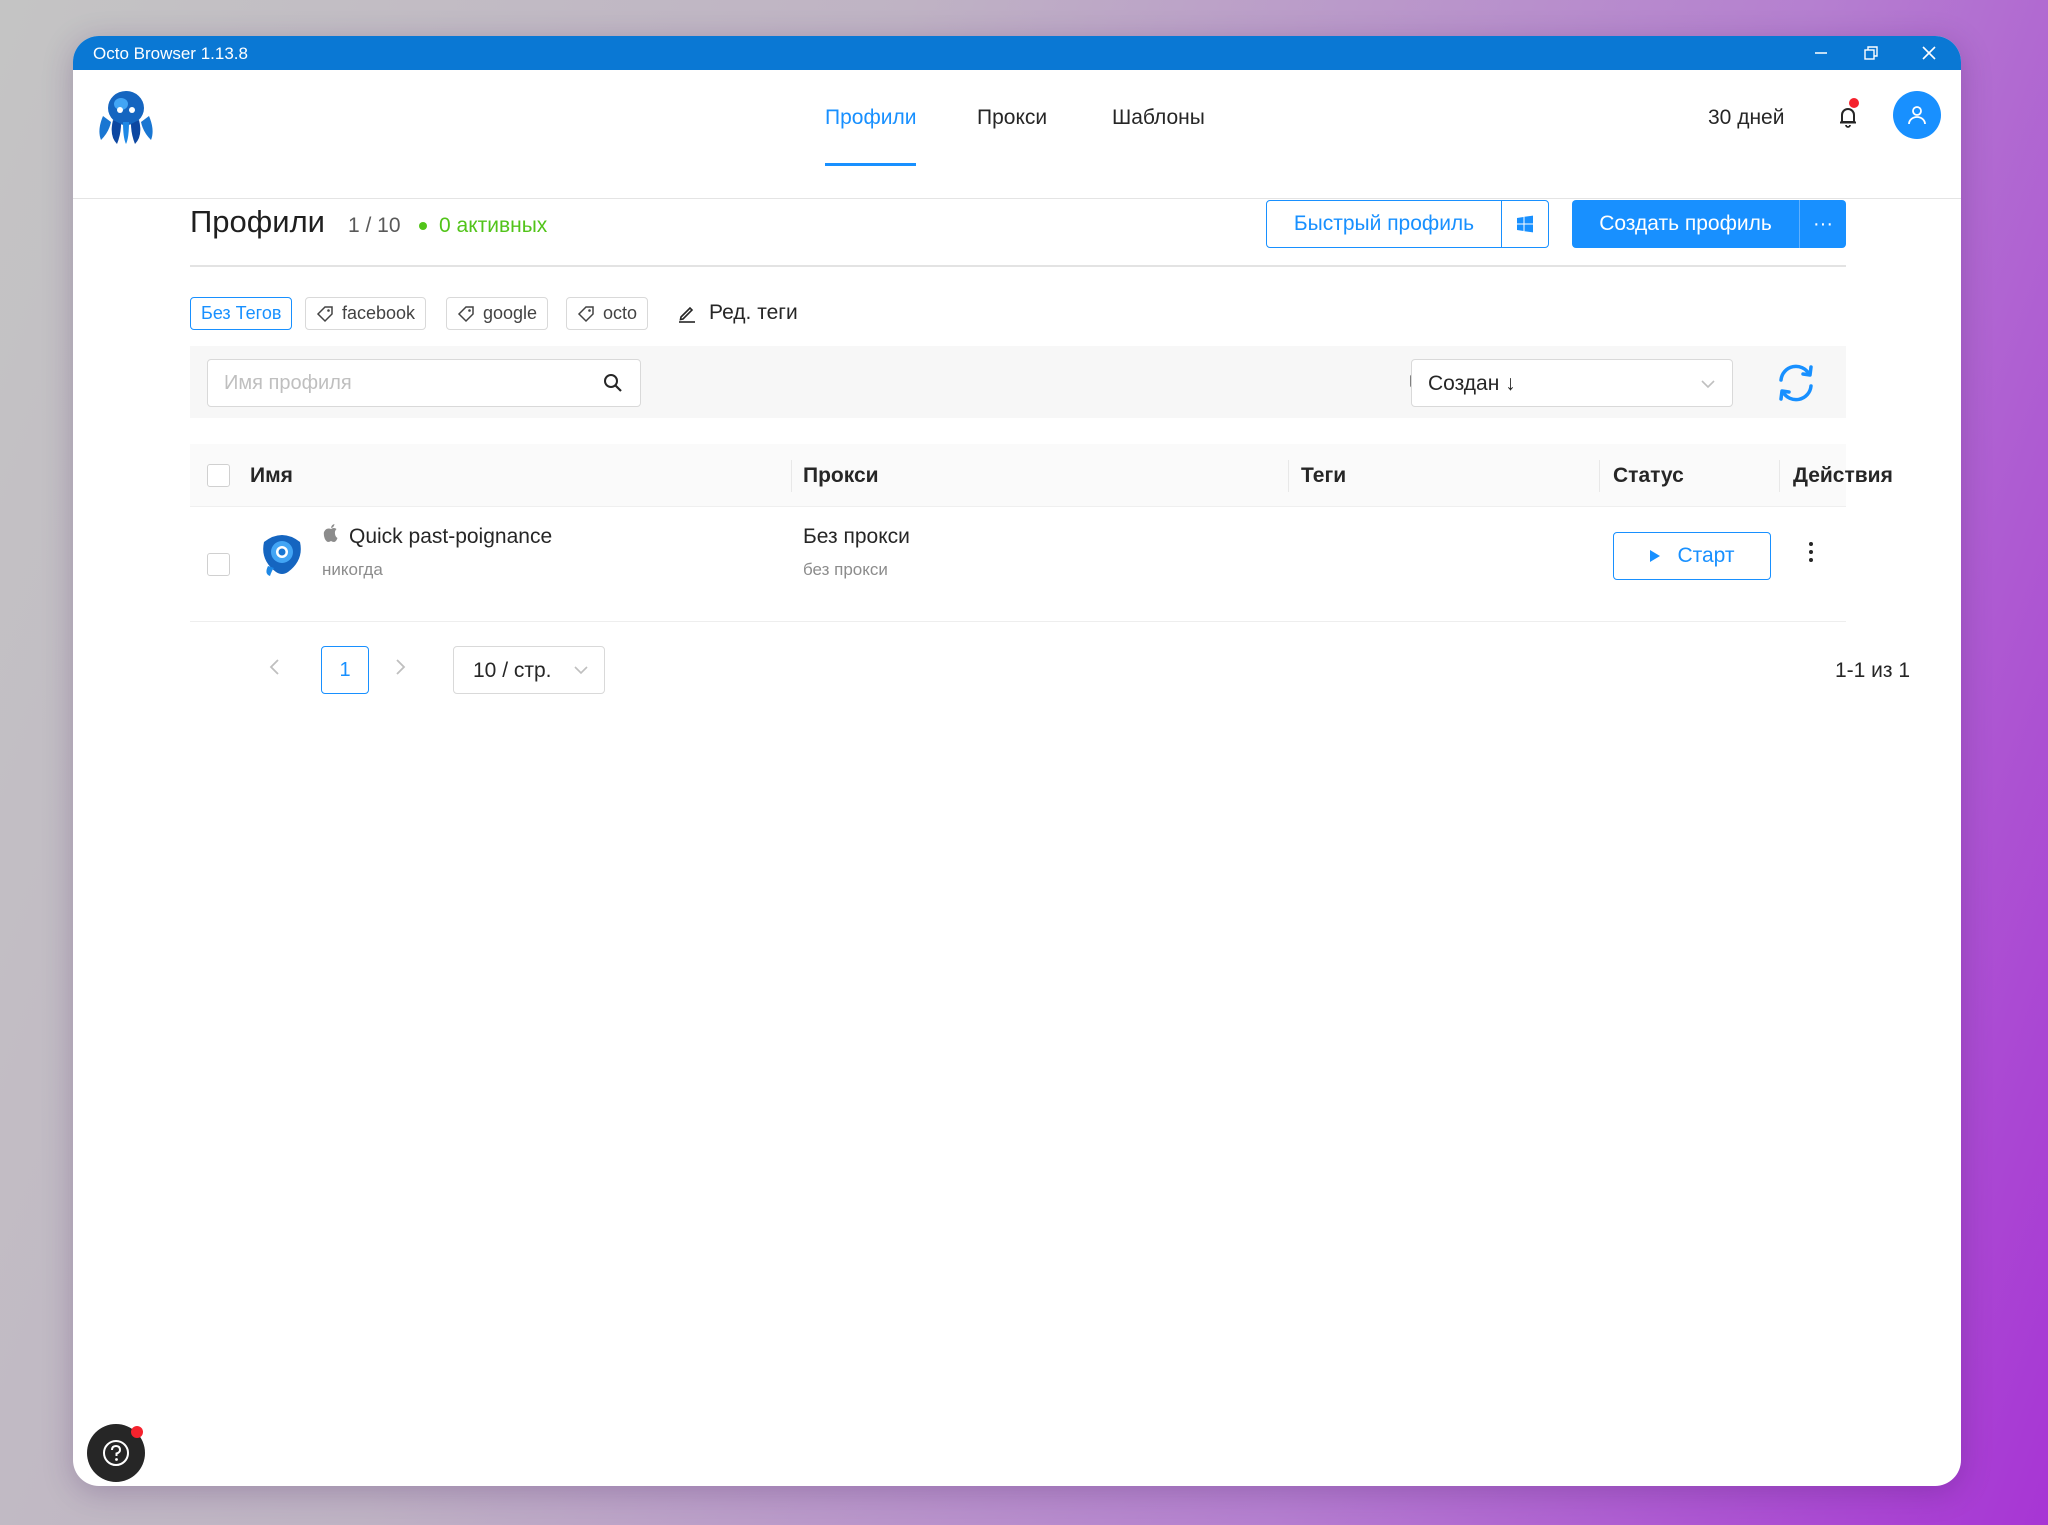  I want to click on octo-logo, so click(126, 116).